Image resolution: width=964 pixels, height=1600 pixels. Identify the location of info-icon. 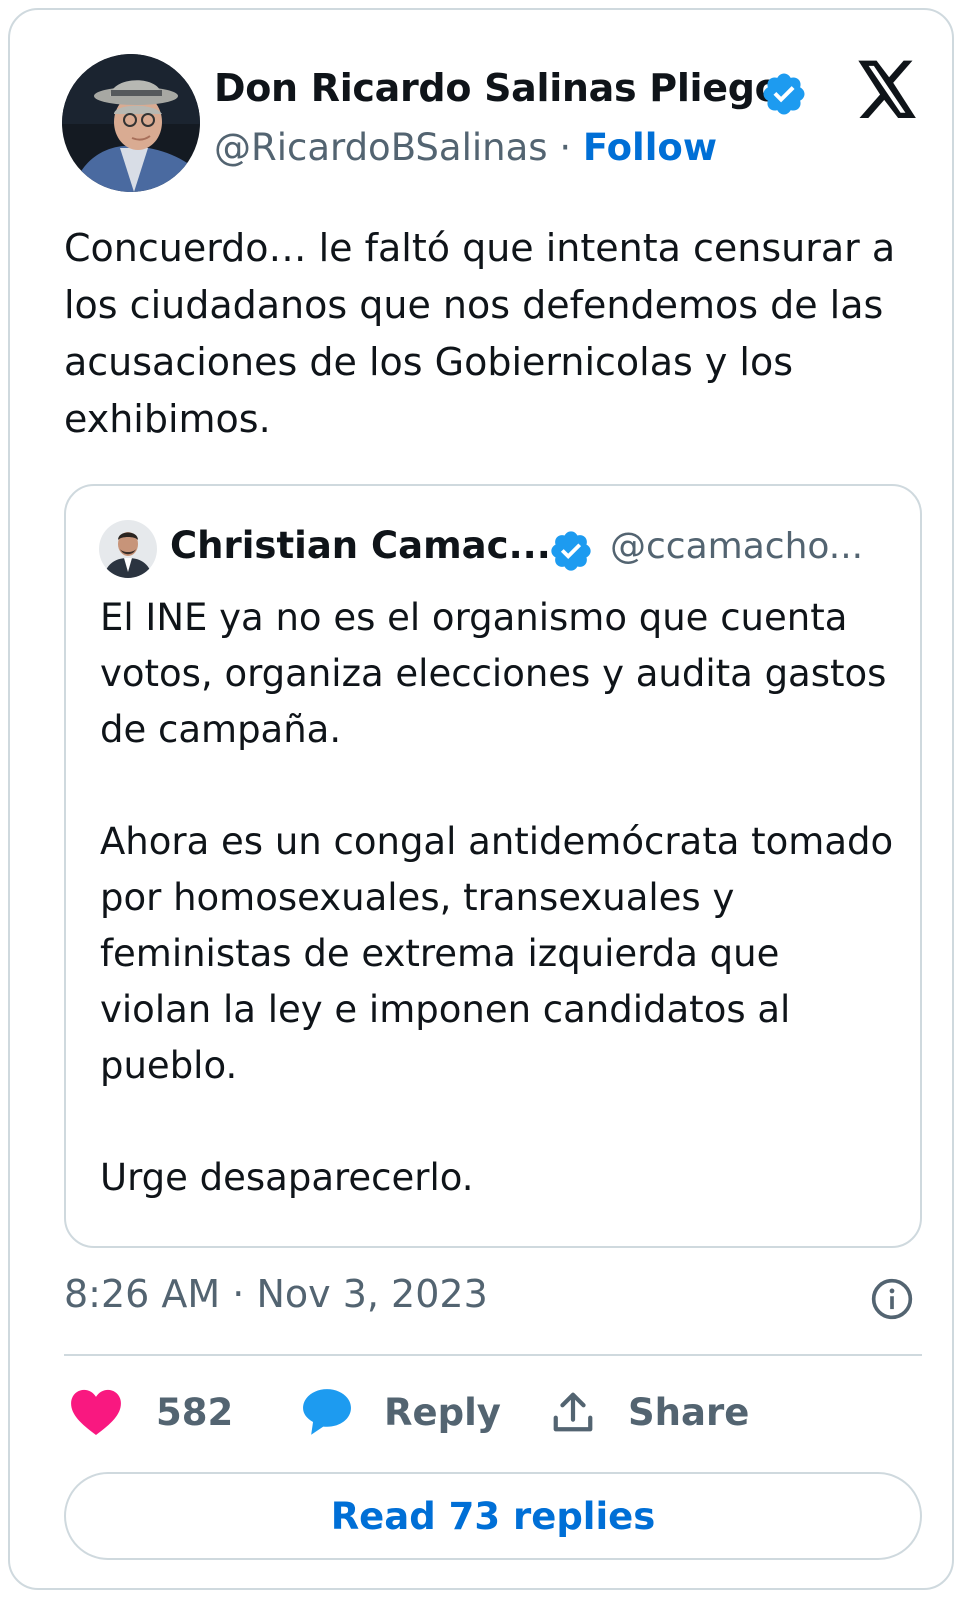
(892, 1299).